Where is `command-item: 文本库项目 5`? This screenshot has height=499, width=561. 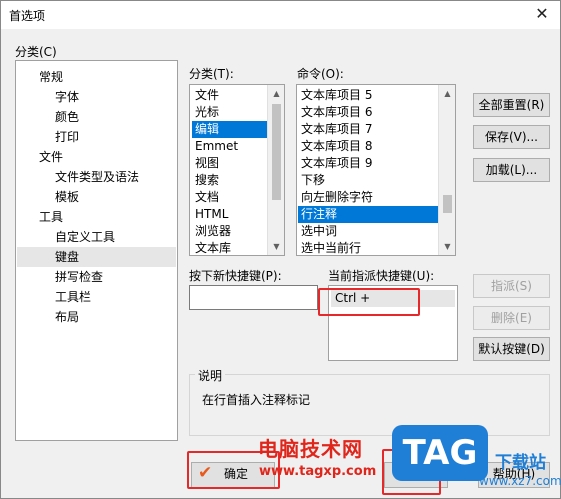 command-item: 文本库项目 5 is located at coordinates (368, 95).